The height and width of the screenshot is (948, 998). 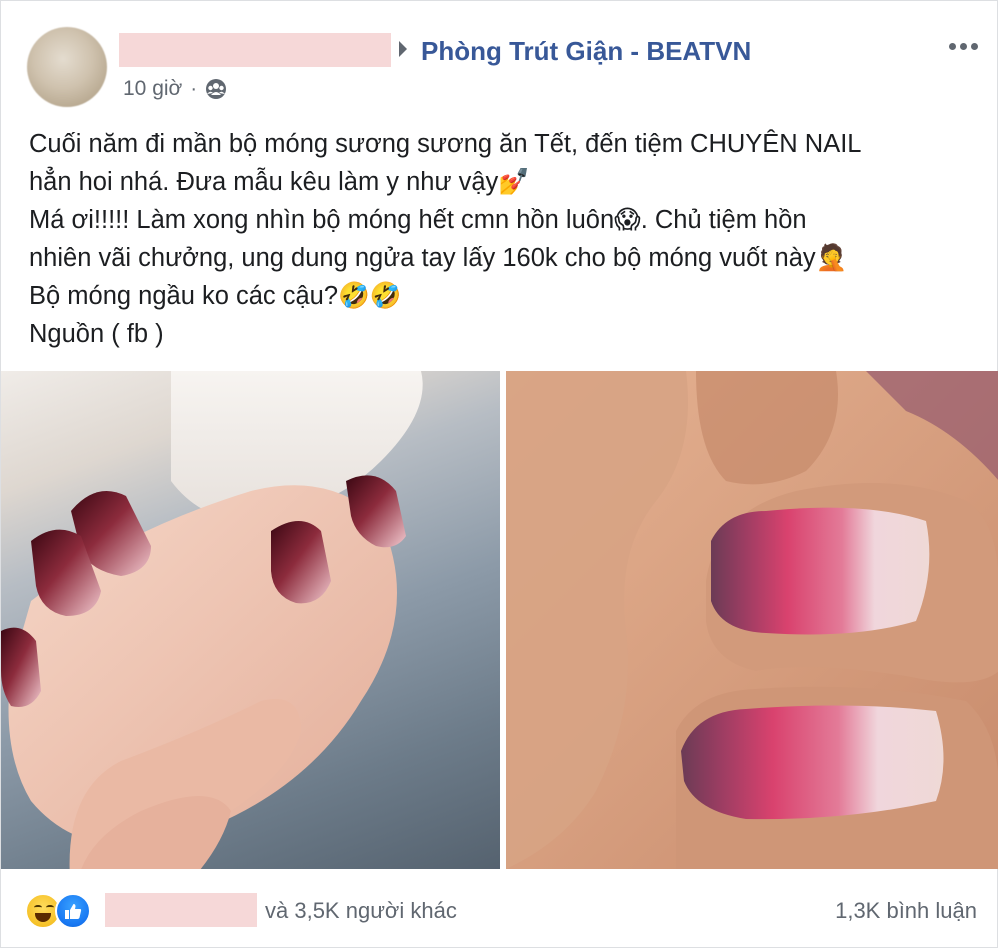 I want to click on post-timestamp: 10 giờ, so click(x=152, y=89).